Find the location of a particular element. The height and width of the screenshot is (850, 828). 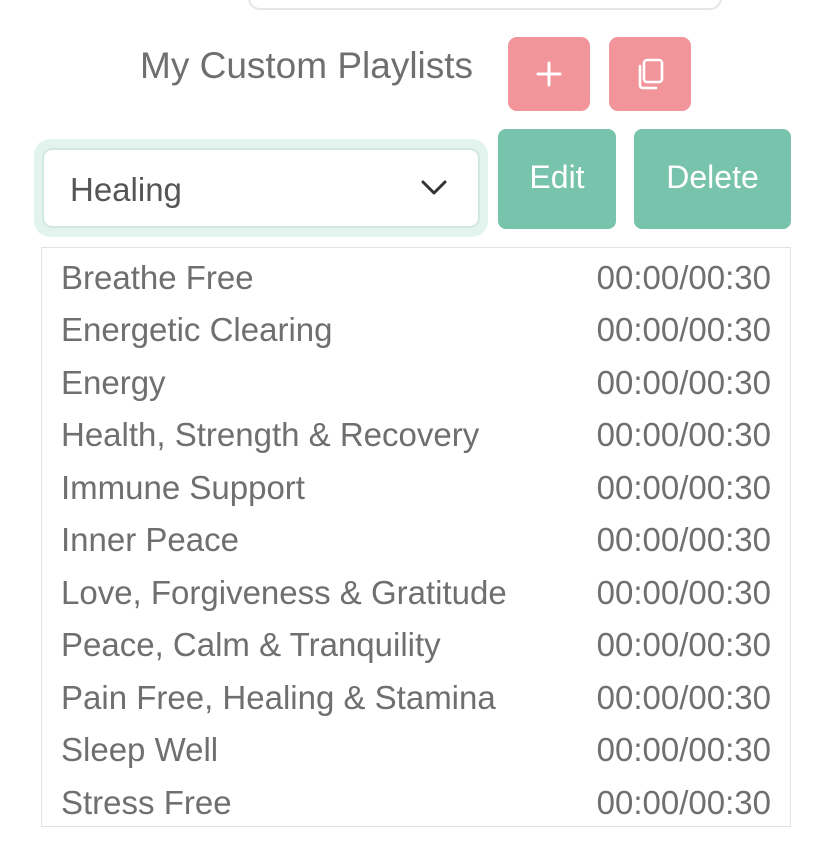

list-item: Energy 00:00/00:30 is located at coordinates (416, 383).